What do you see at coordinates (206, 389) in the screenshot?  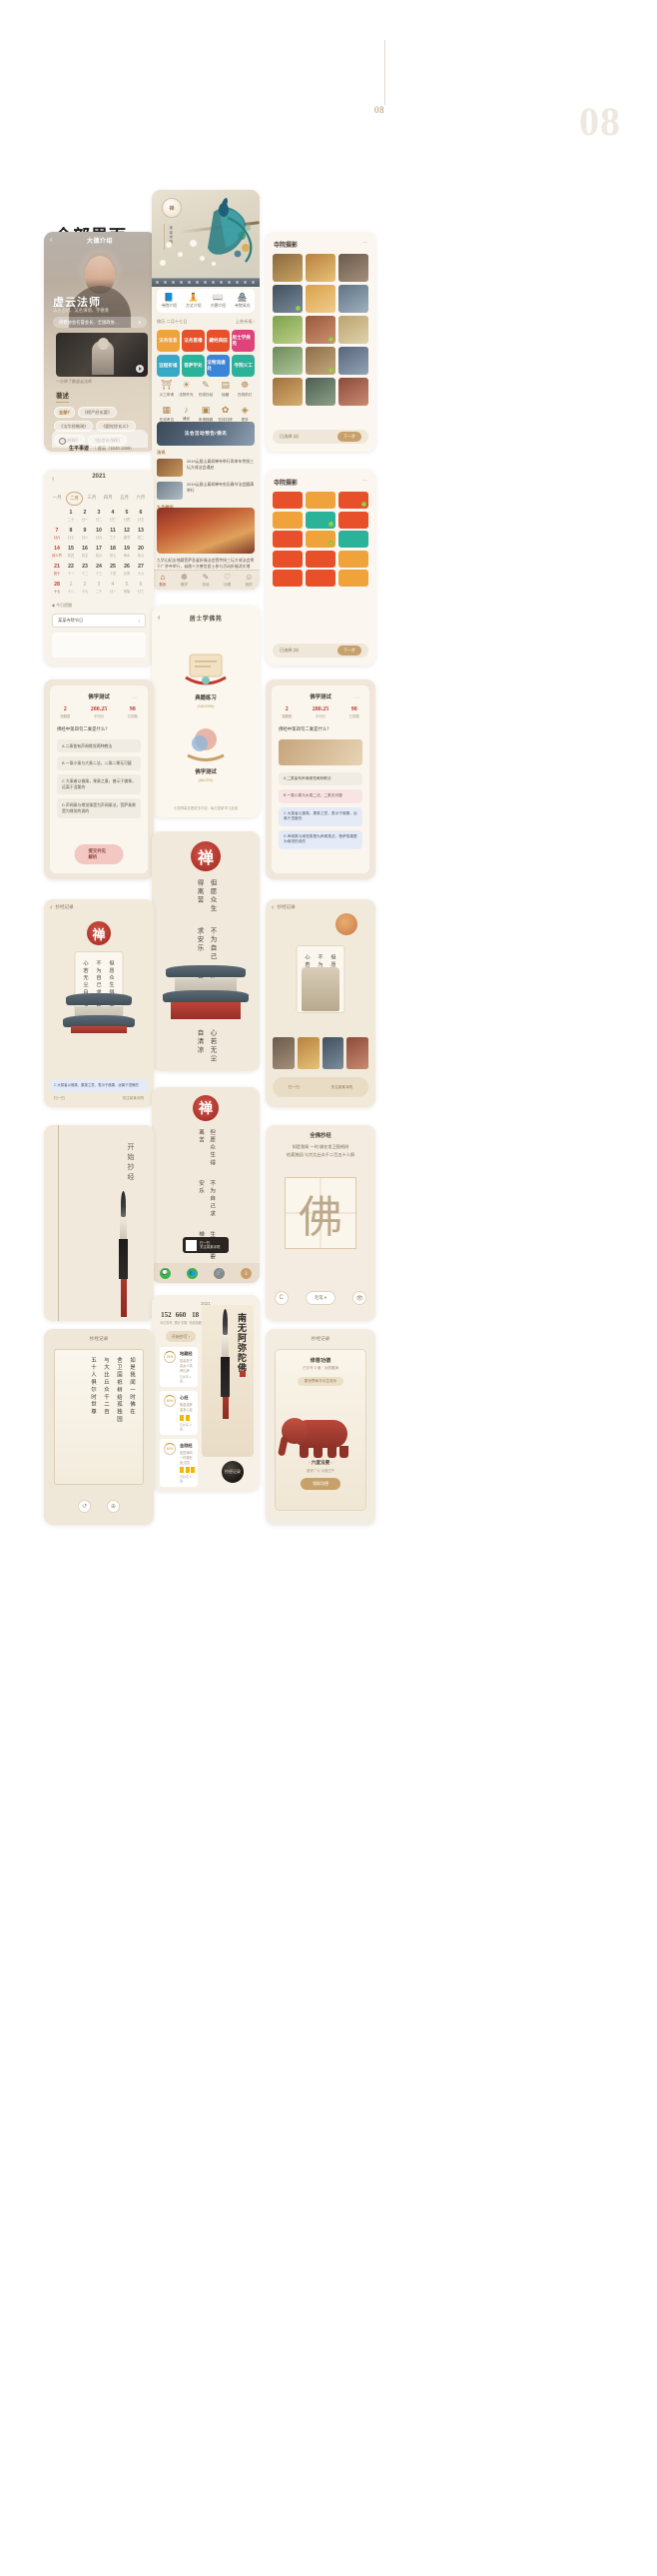 I see `icon-menu-item: ✎ 在线抄经` at bounding box center [206, 389].